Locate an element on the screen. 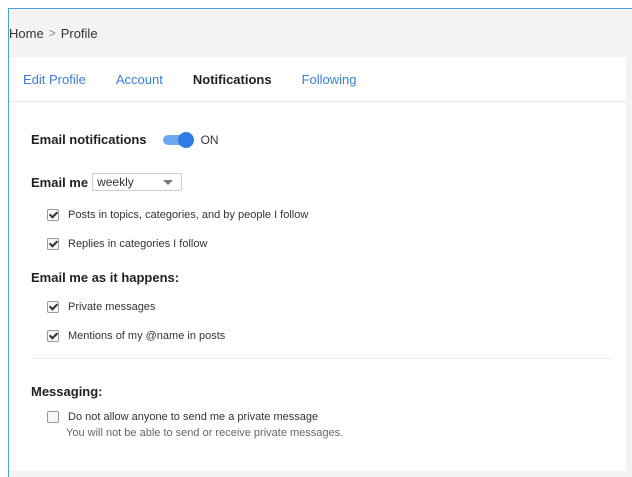 The width and height of the screenshot is (632, 477). email-notifications-toggle is located at coordinates (178, 139).